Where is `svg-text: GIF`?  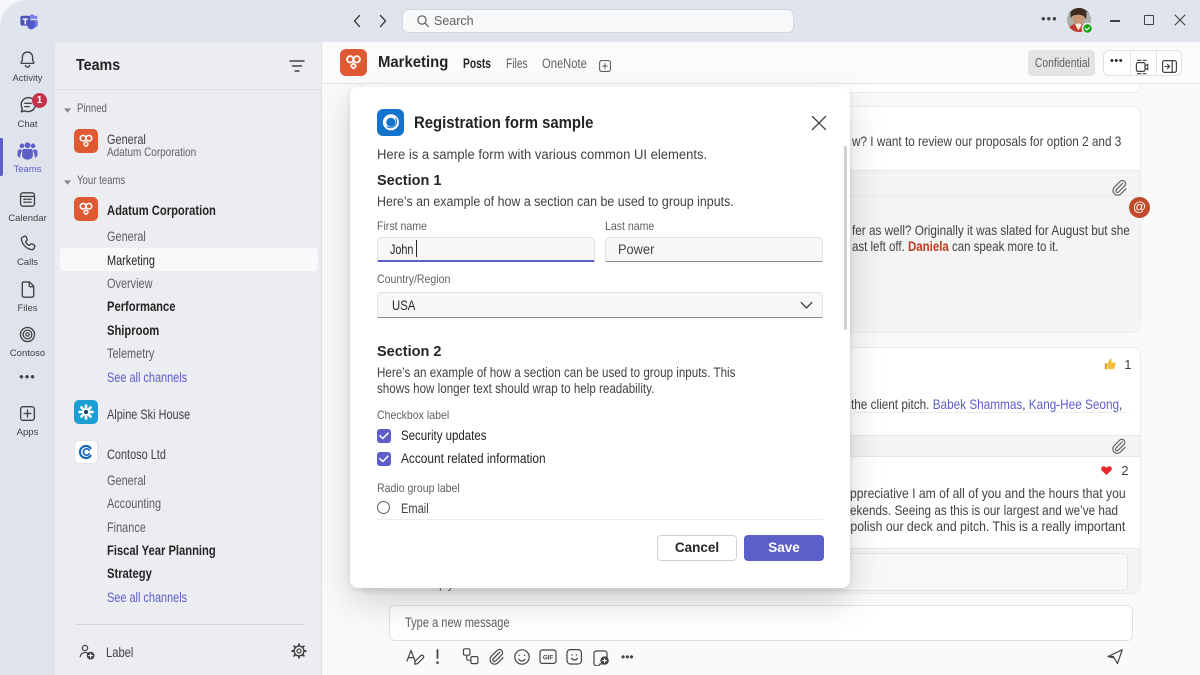
svg-text: GIF is located at coordinates (548, 658).